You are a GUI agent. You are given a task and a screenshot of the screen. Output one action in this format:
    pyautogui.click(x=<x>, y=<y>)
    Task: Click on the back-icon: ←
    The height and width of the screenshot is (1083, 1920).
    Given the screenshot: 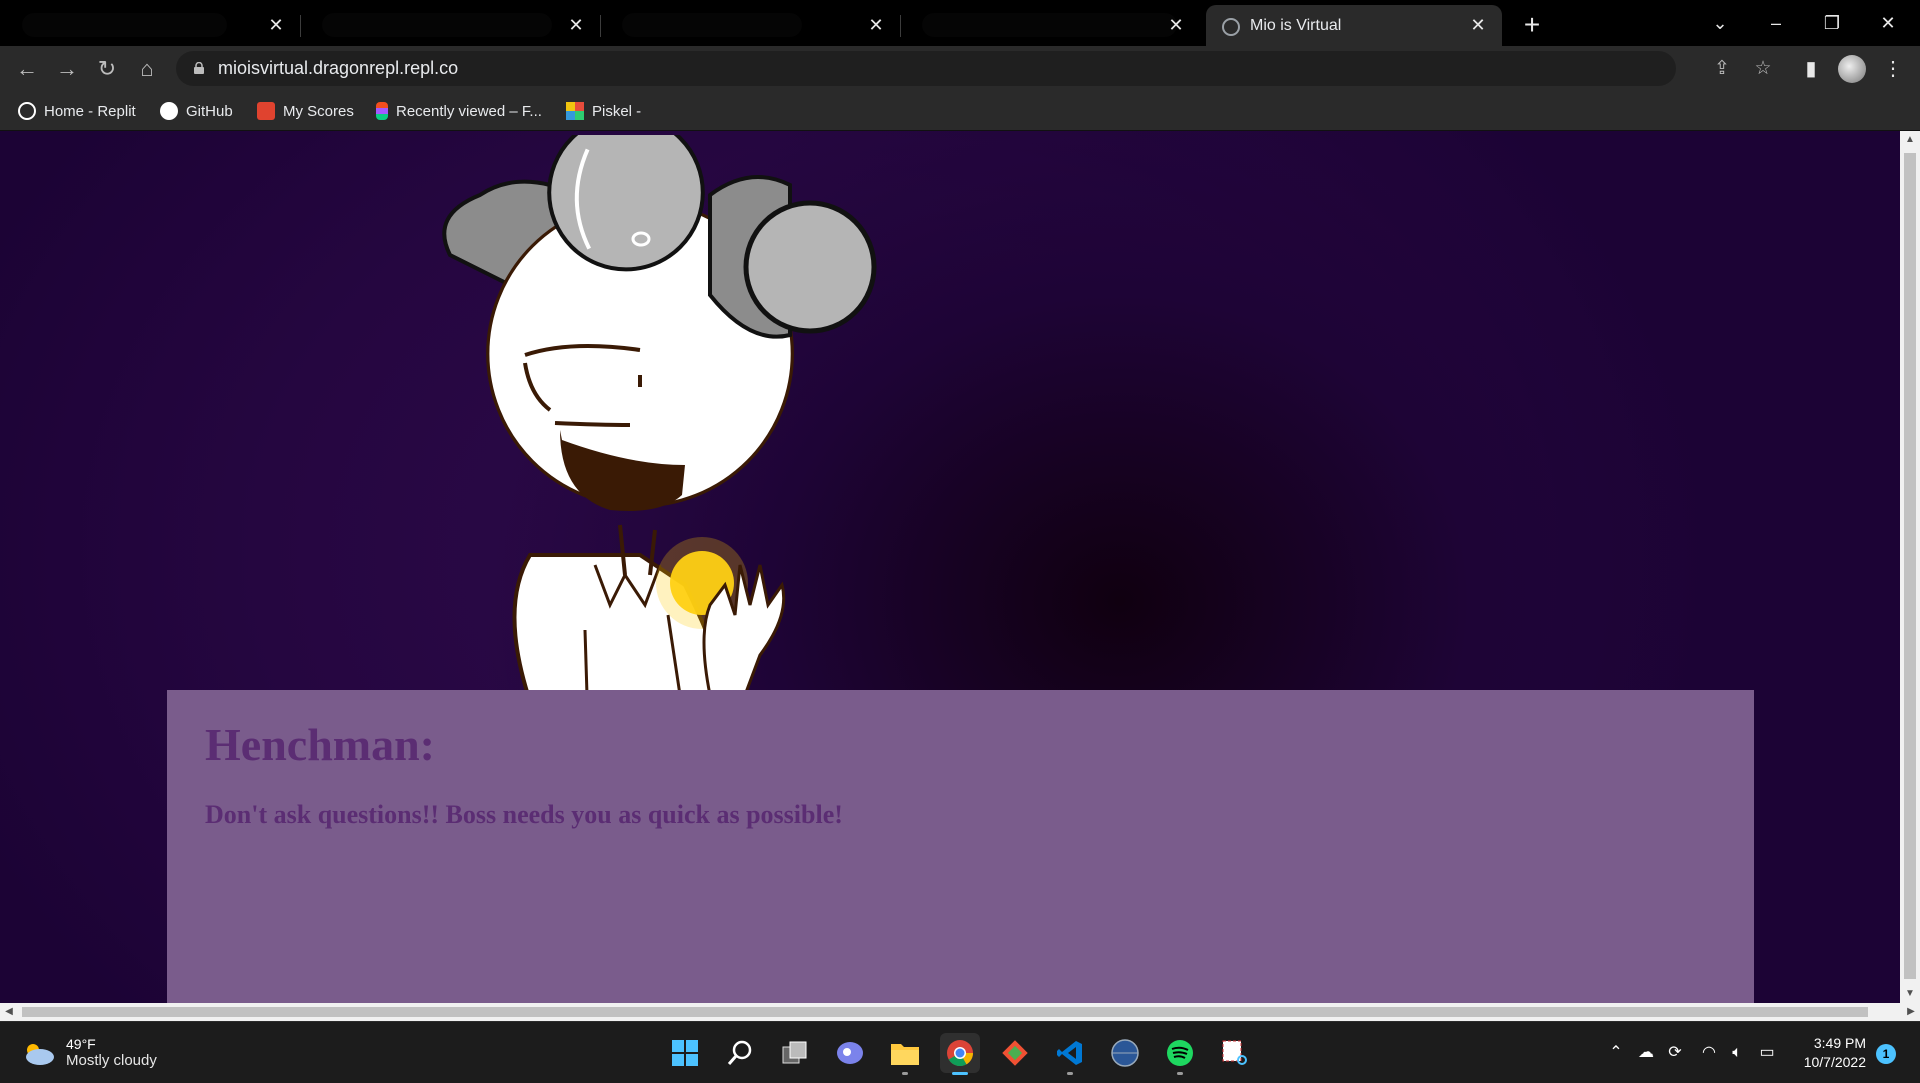 What is the action you would take?
    pyautogui.click(x=27, y=69)
    